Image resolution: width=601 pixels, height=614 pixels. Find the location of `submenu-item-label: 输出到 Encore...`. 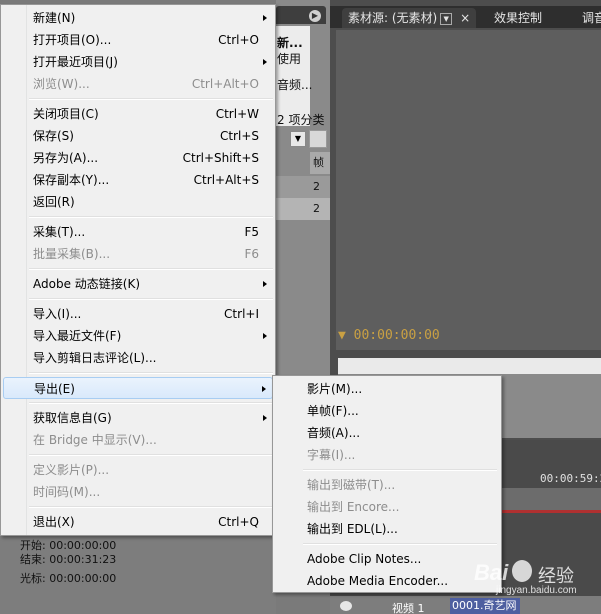

submenu-item-label: 输出到 Encore... is located at coordinates (353, 507).